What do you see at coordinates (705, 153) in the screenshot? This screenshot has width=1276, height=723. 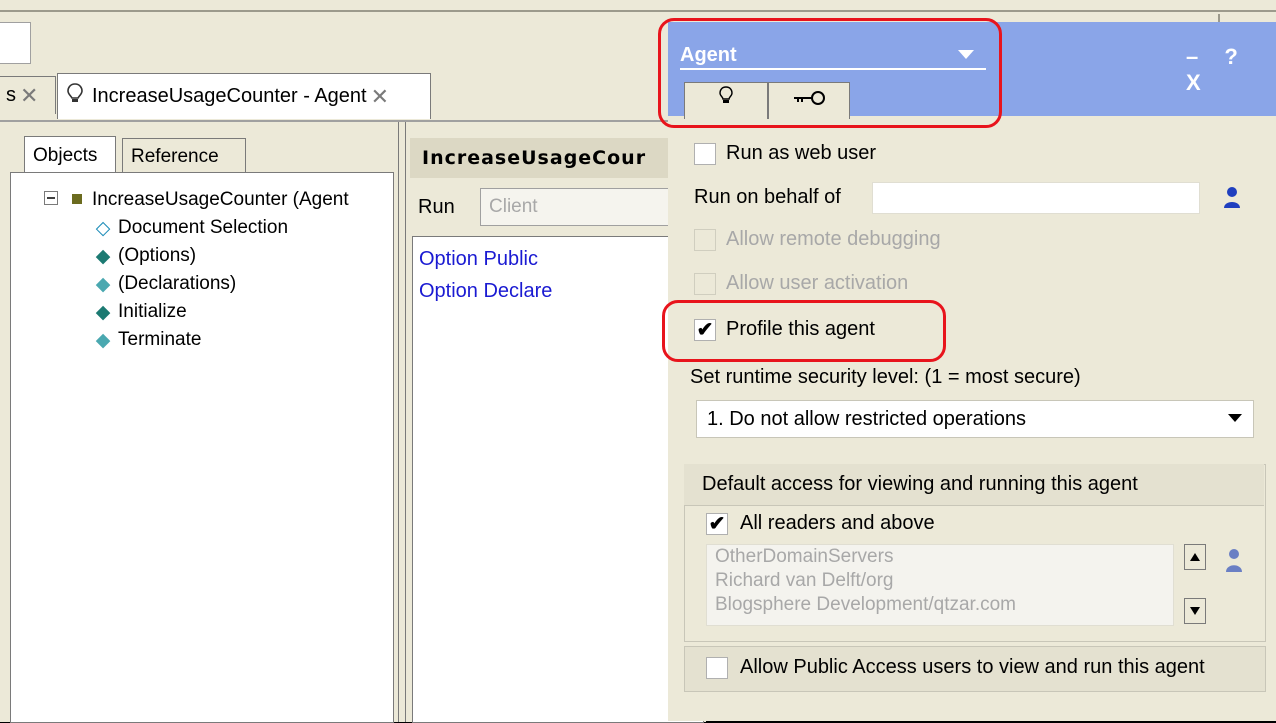 I see `run-as-web-user-checkbox` at bounding box center [705, 153].